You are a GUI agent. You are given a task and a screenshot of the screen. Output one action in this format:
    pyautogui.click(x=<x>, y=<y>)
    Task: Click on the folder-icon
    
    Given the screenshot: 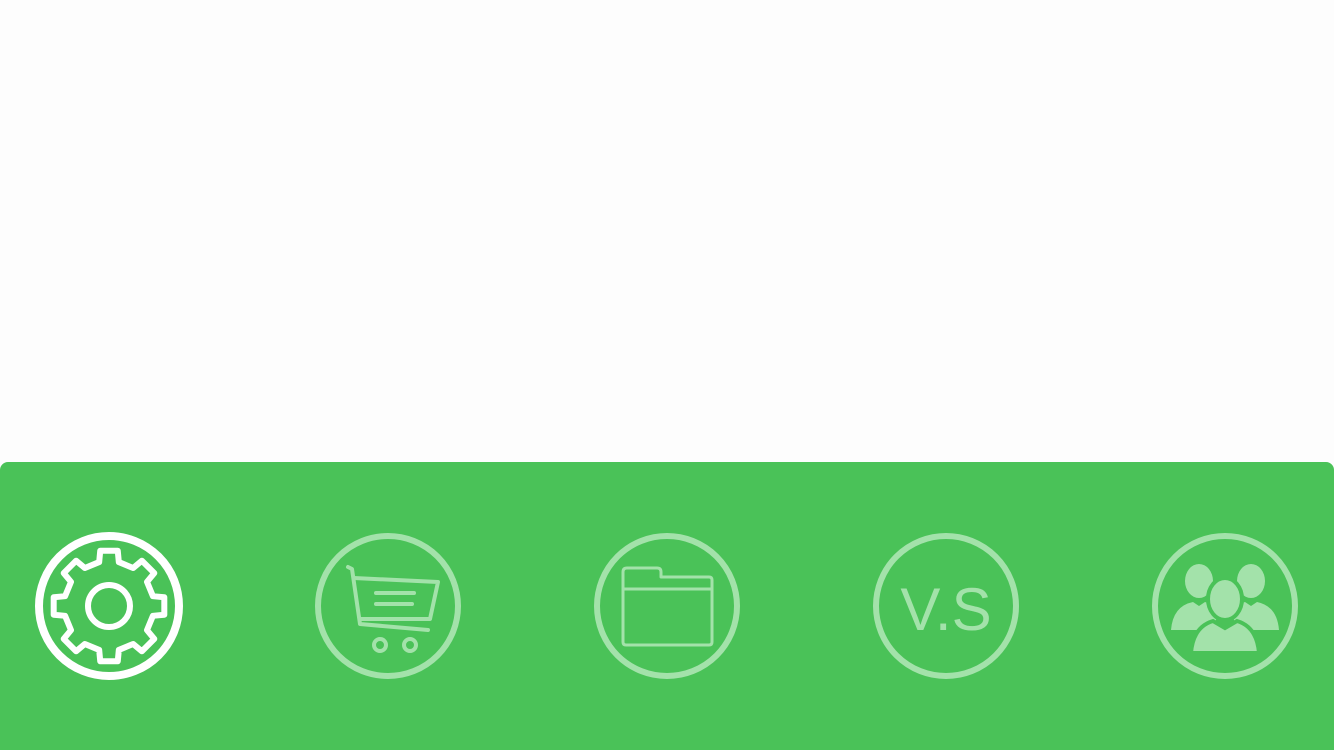 What is the action you would take?
    pyautogui.click(x=667, y=606)
    